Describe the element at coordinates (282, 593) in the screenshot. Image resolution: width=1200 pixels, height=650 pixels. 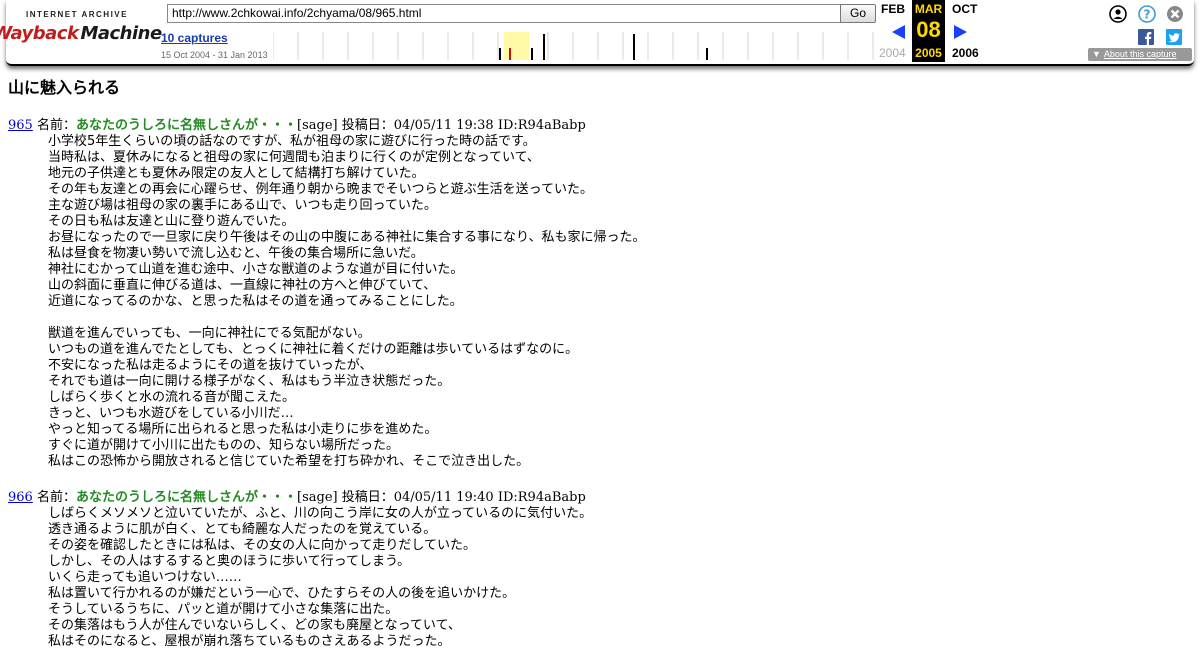
I see `post-line: 私は置いて行かれるのが嫌だという一心で、ひたすらその人の後を追いかけた。` at that location.